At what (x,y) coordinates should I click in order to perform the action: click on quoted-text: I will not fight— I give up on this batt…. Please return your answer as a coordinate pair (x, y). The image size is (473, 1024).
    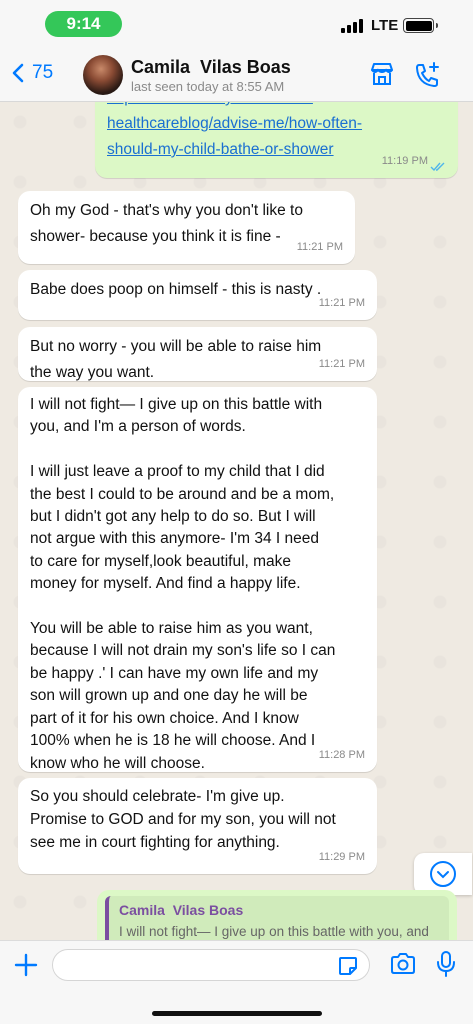
    Looking at the image, I should click on (274, 931).